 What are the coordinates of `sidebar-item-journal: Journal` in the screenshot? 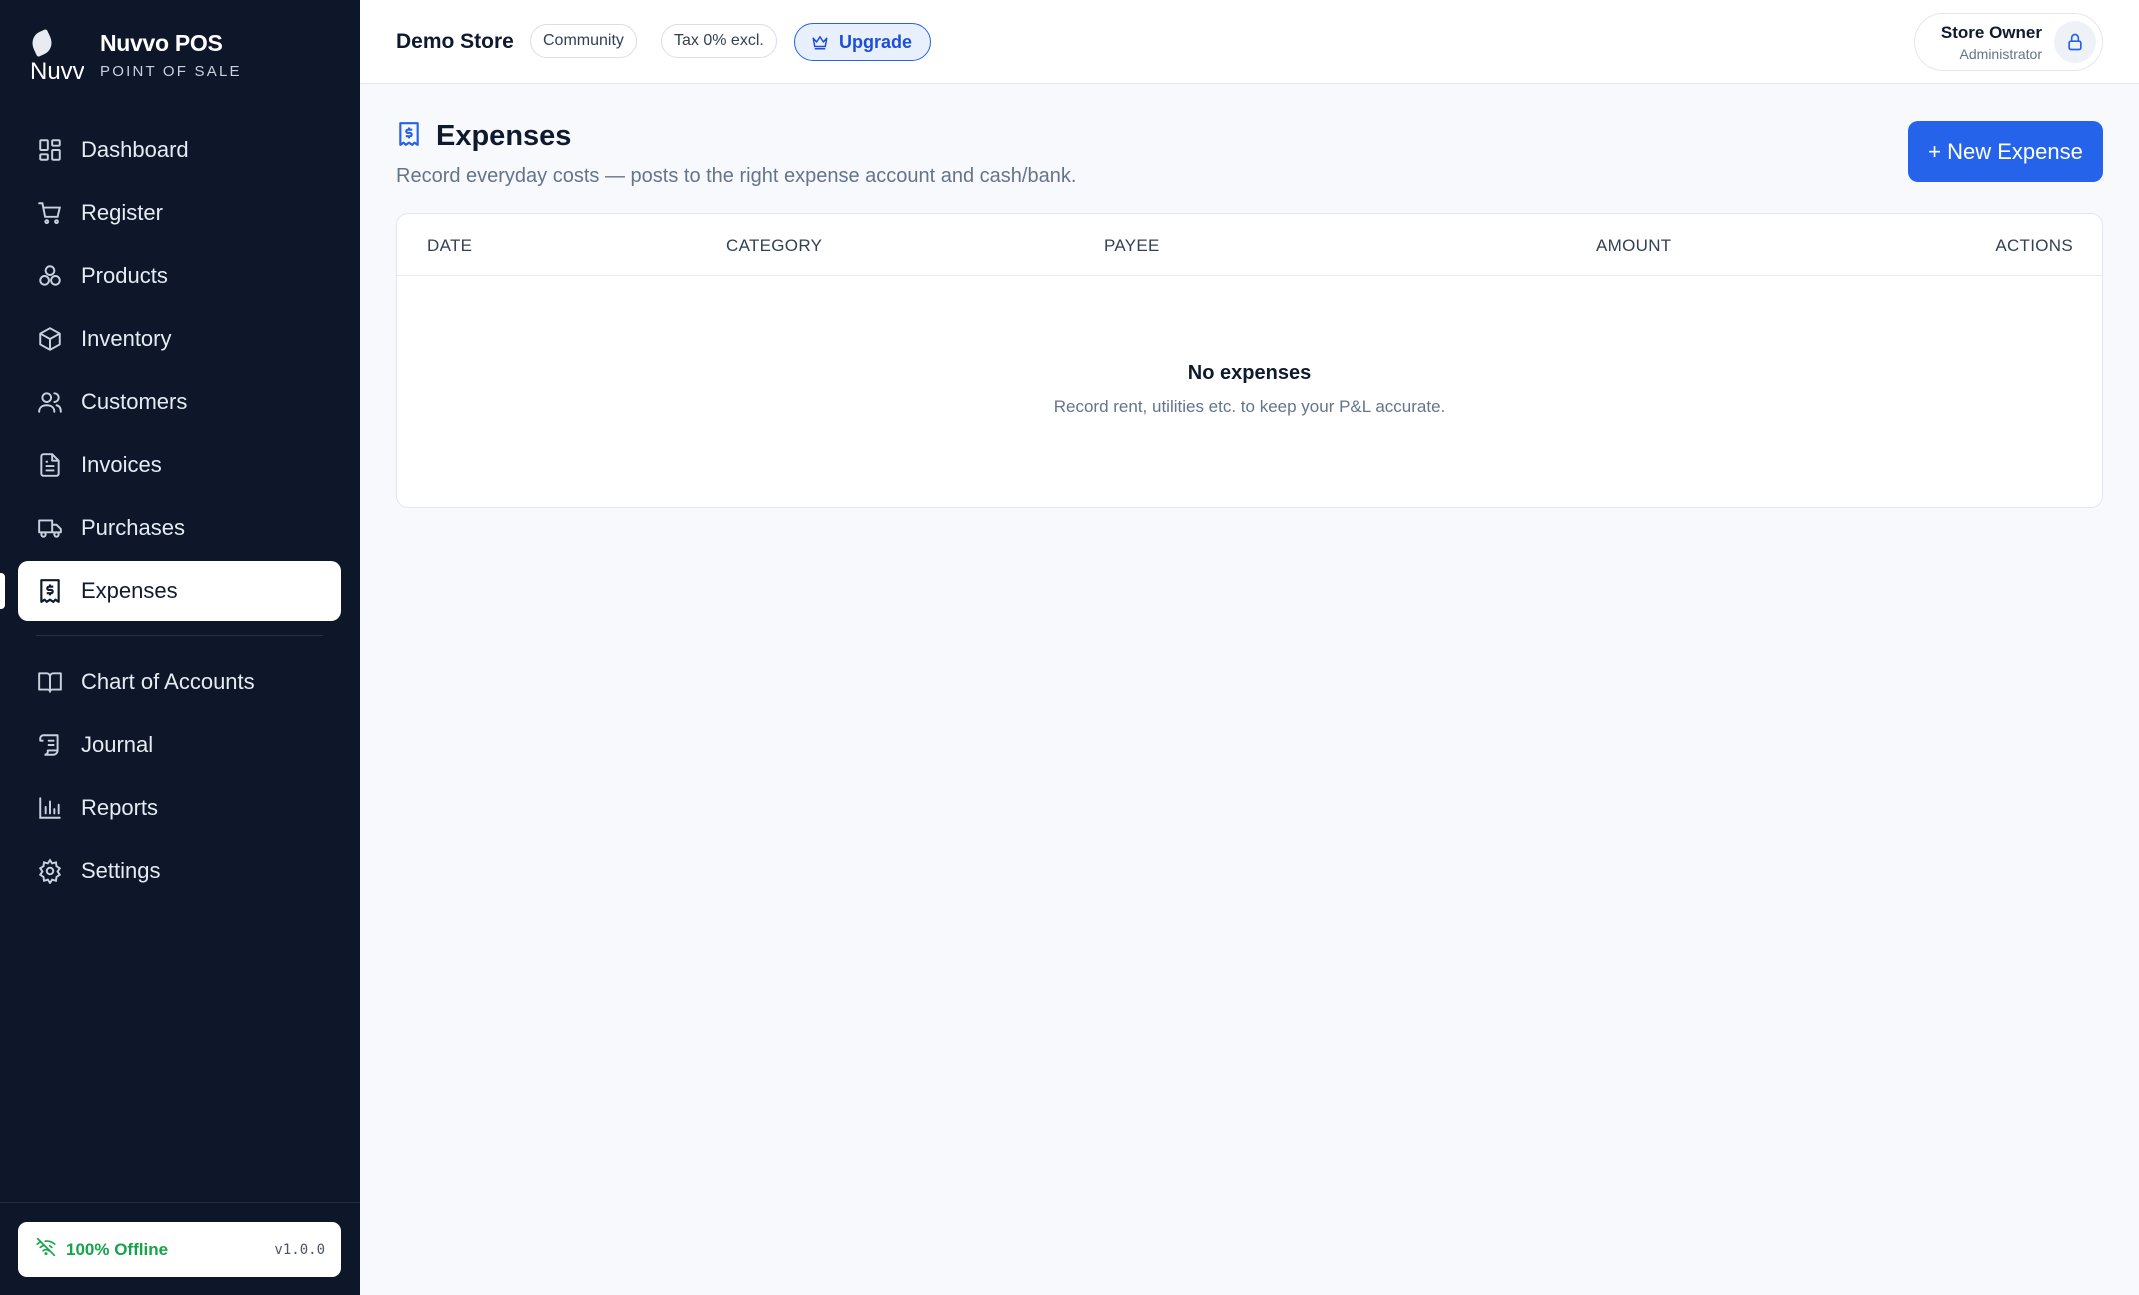 It's located at (179, 745).